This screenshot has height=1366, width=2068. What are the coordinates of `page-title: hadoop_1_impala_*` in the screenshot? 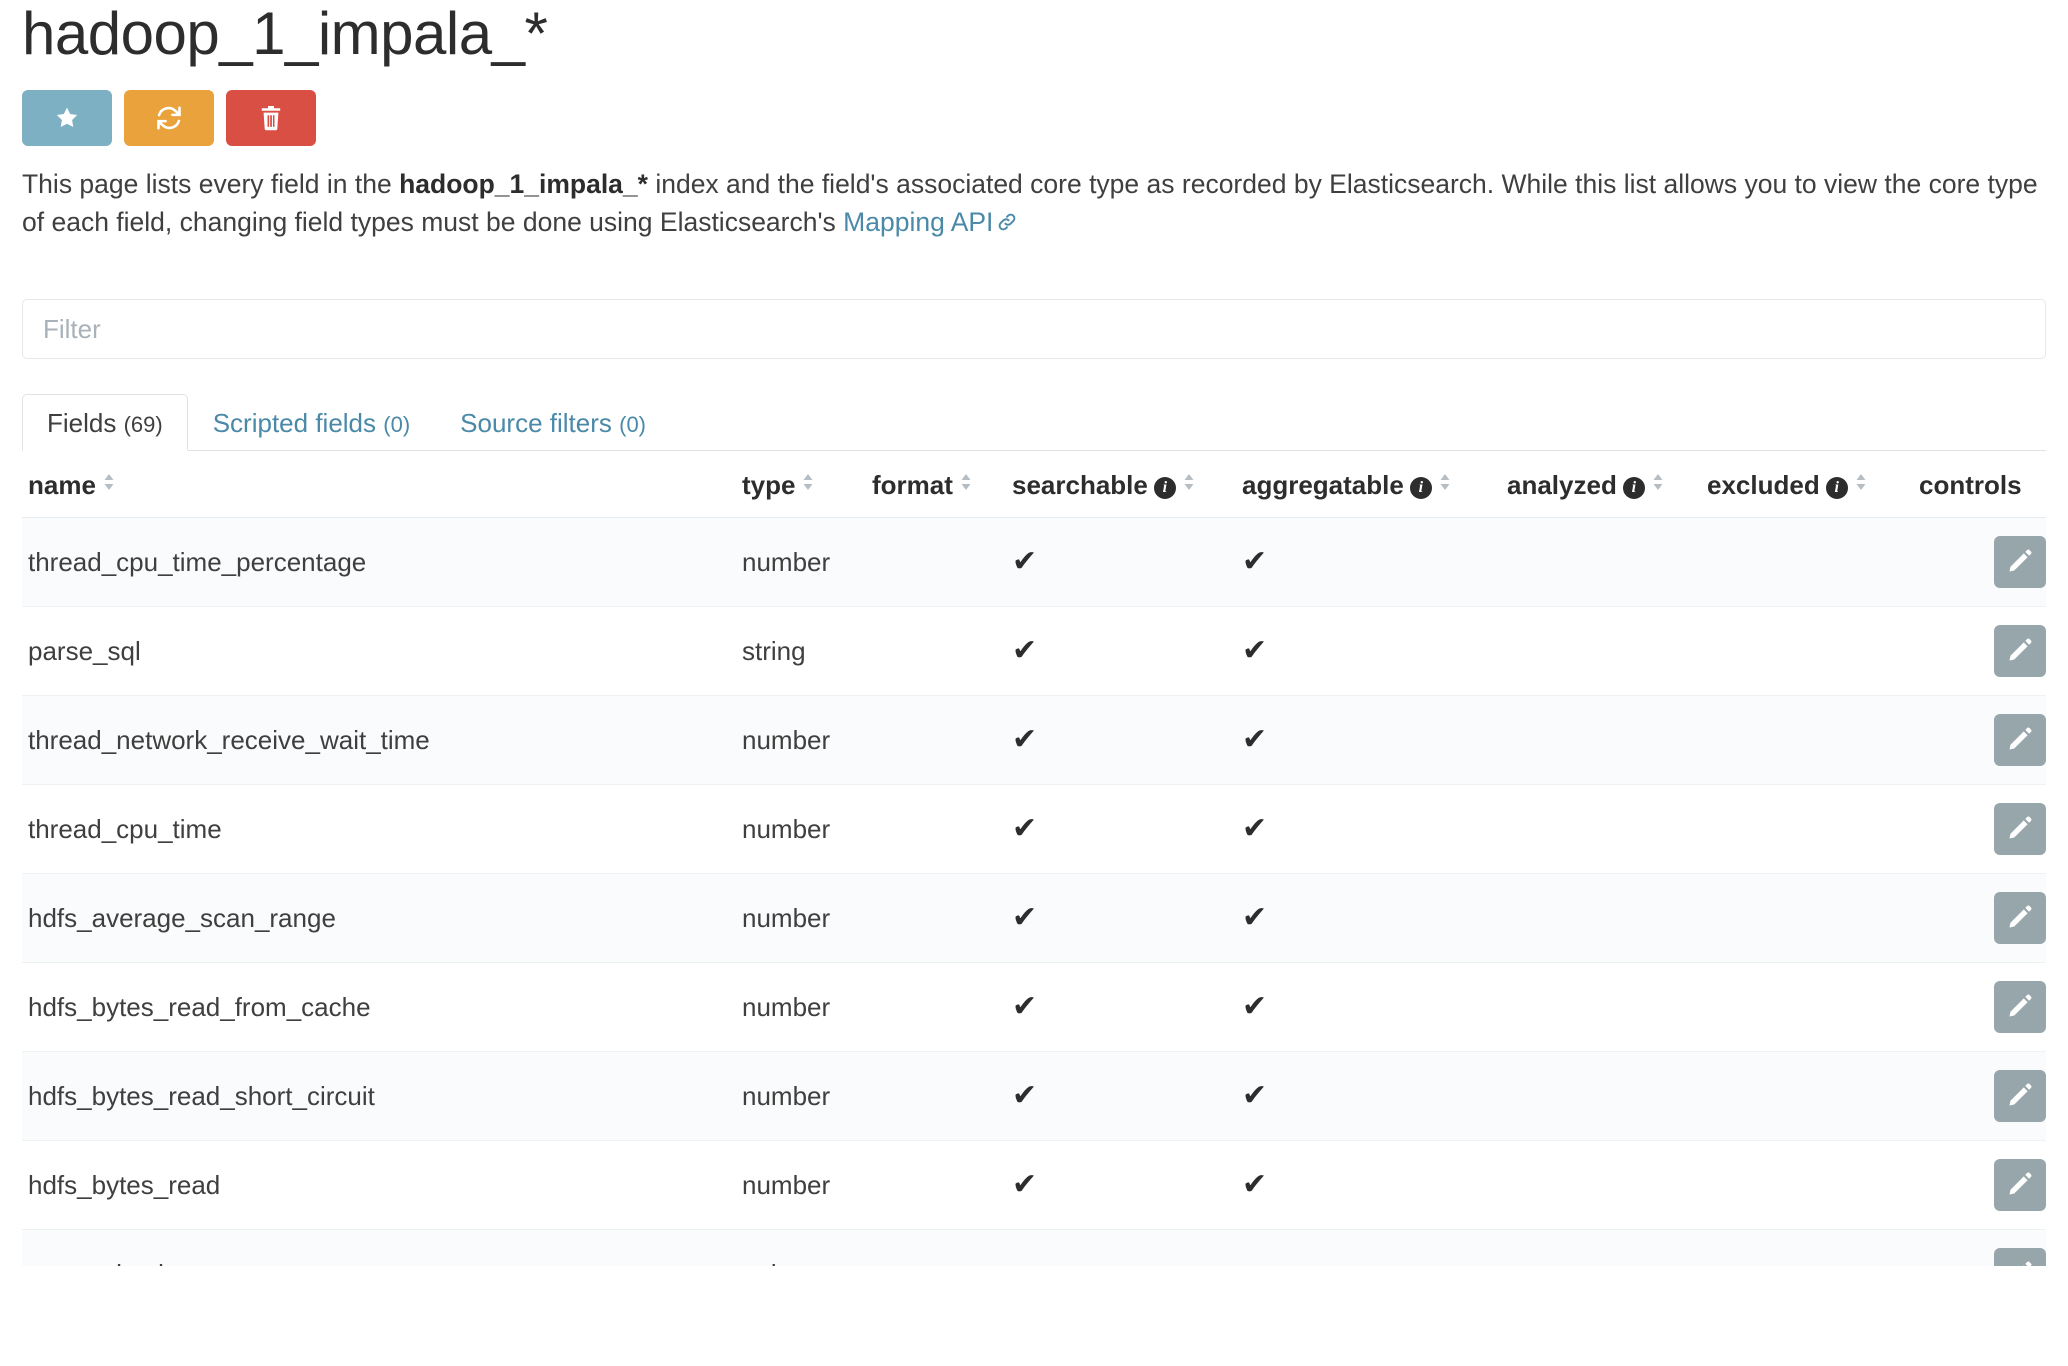 It's located at (285, 33).